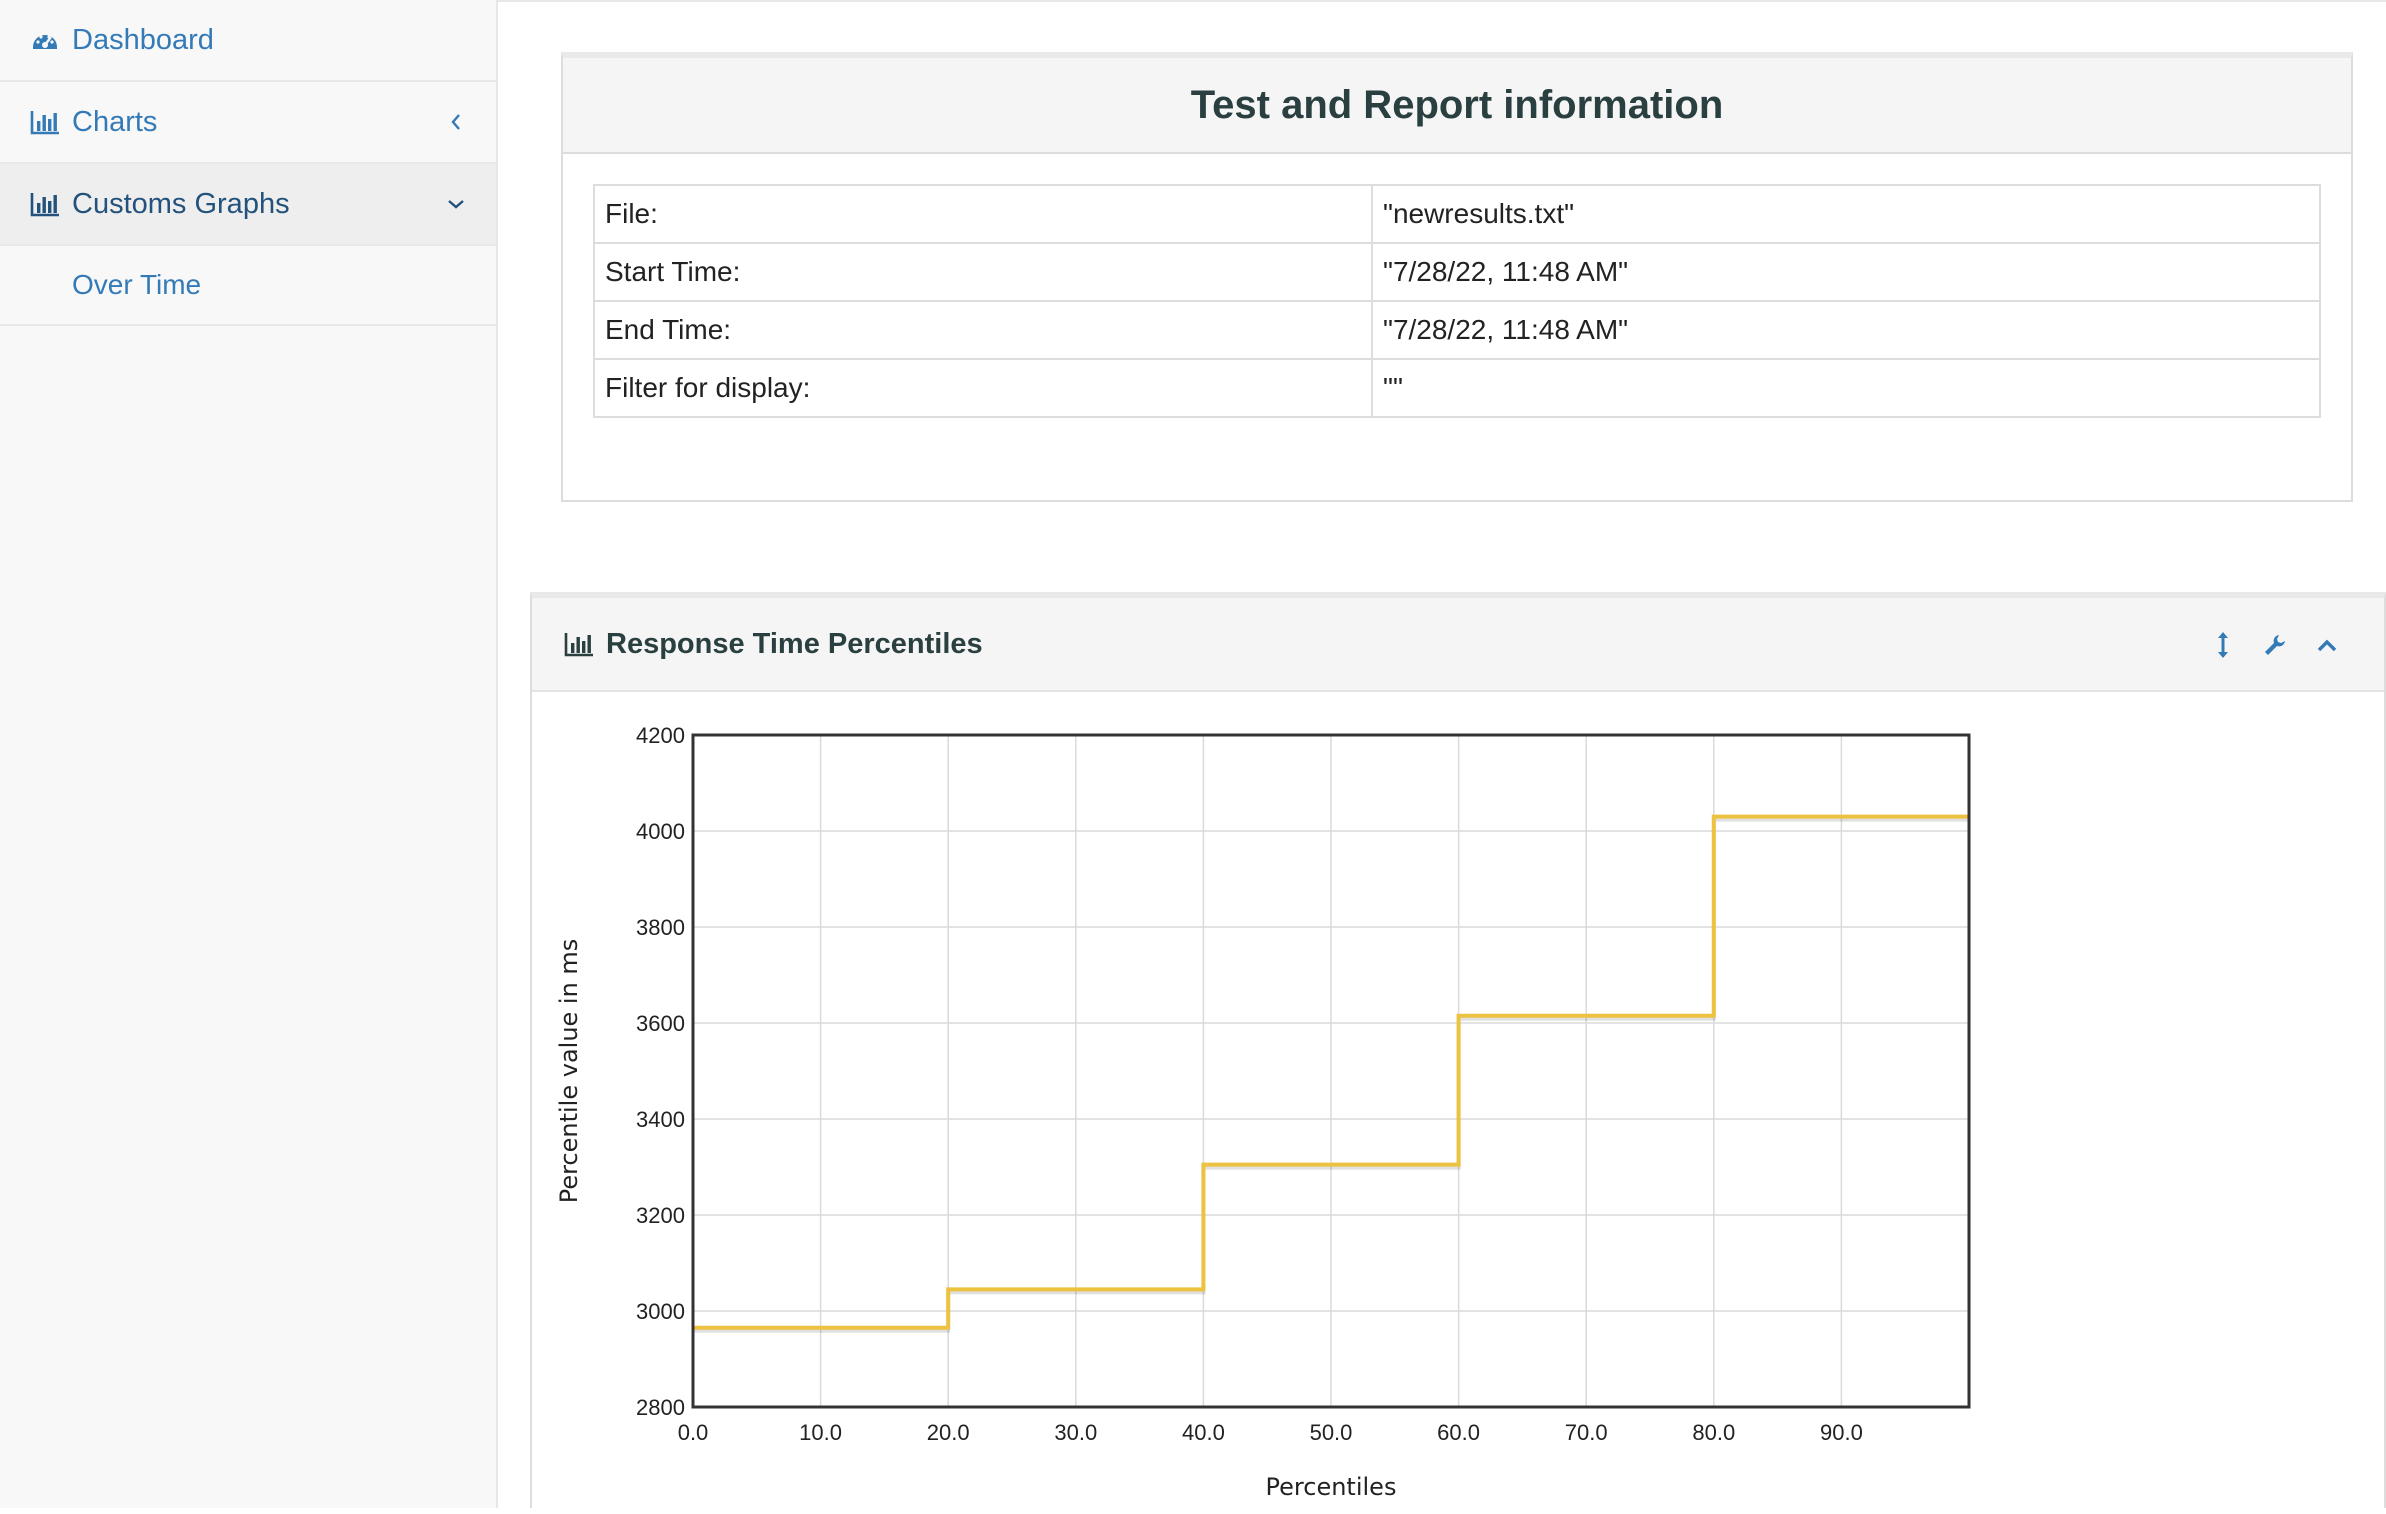 This screenshot has height=1514, width=2386. What do you see at coordinates (137, 284) in the screenshot?
I see `sidebar-subitem-label: Over Time` at bounding box center [137, 284].